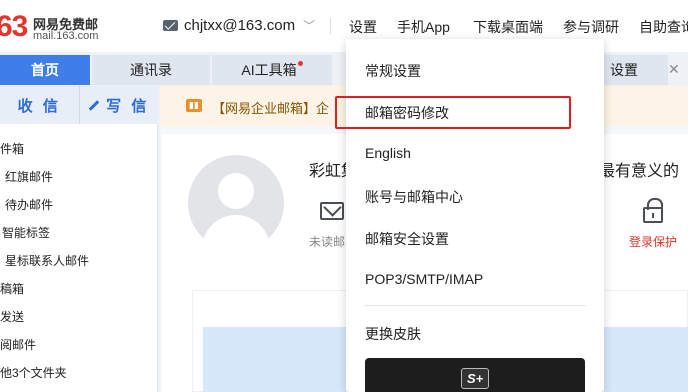 This screenshot has height=392, width=688. Describe the element at coordinates (29, 204) in the screenshot. I see `folder-todo: 待办邮件` at that location.